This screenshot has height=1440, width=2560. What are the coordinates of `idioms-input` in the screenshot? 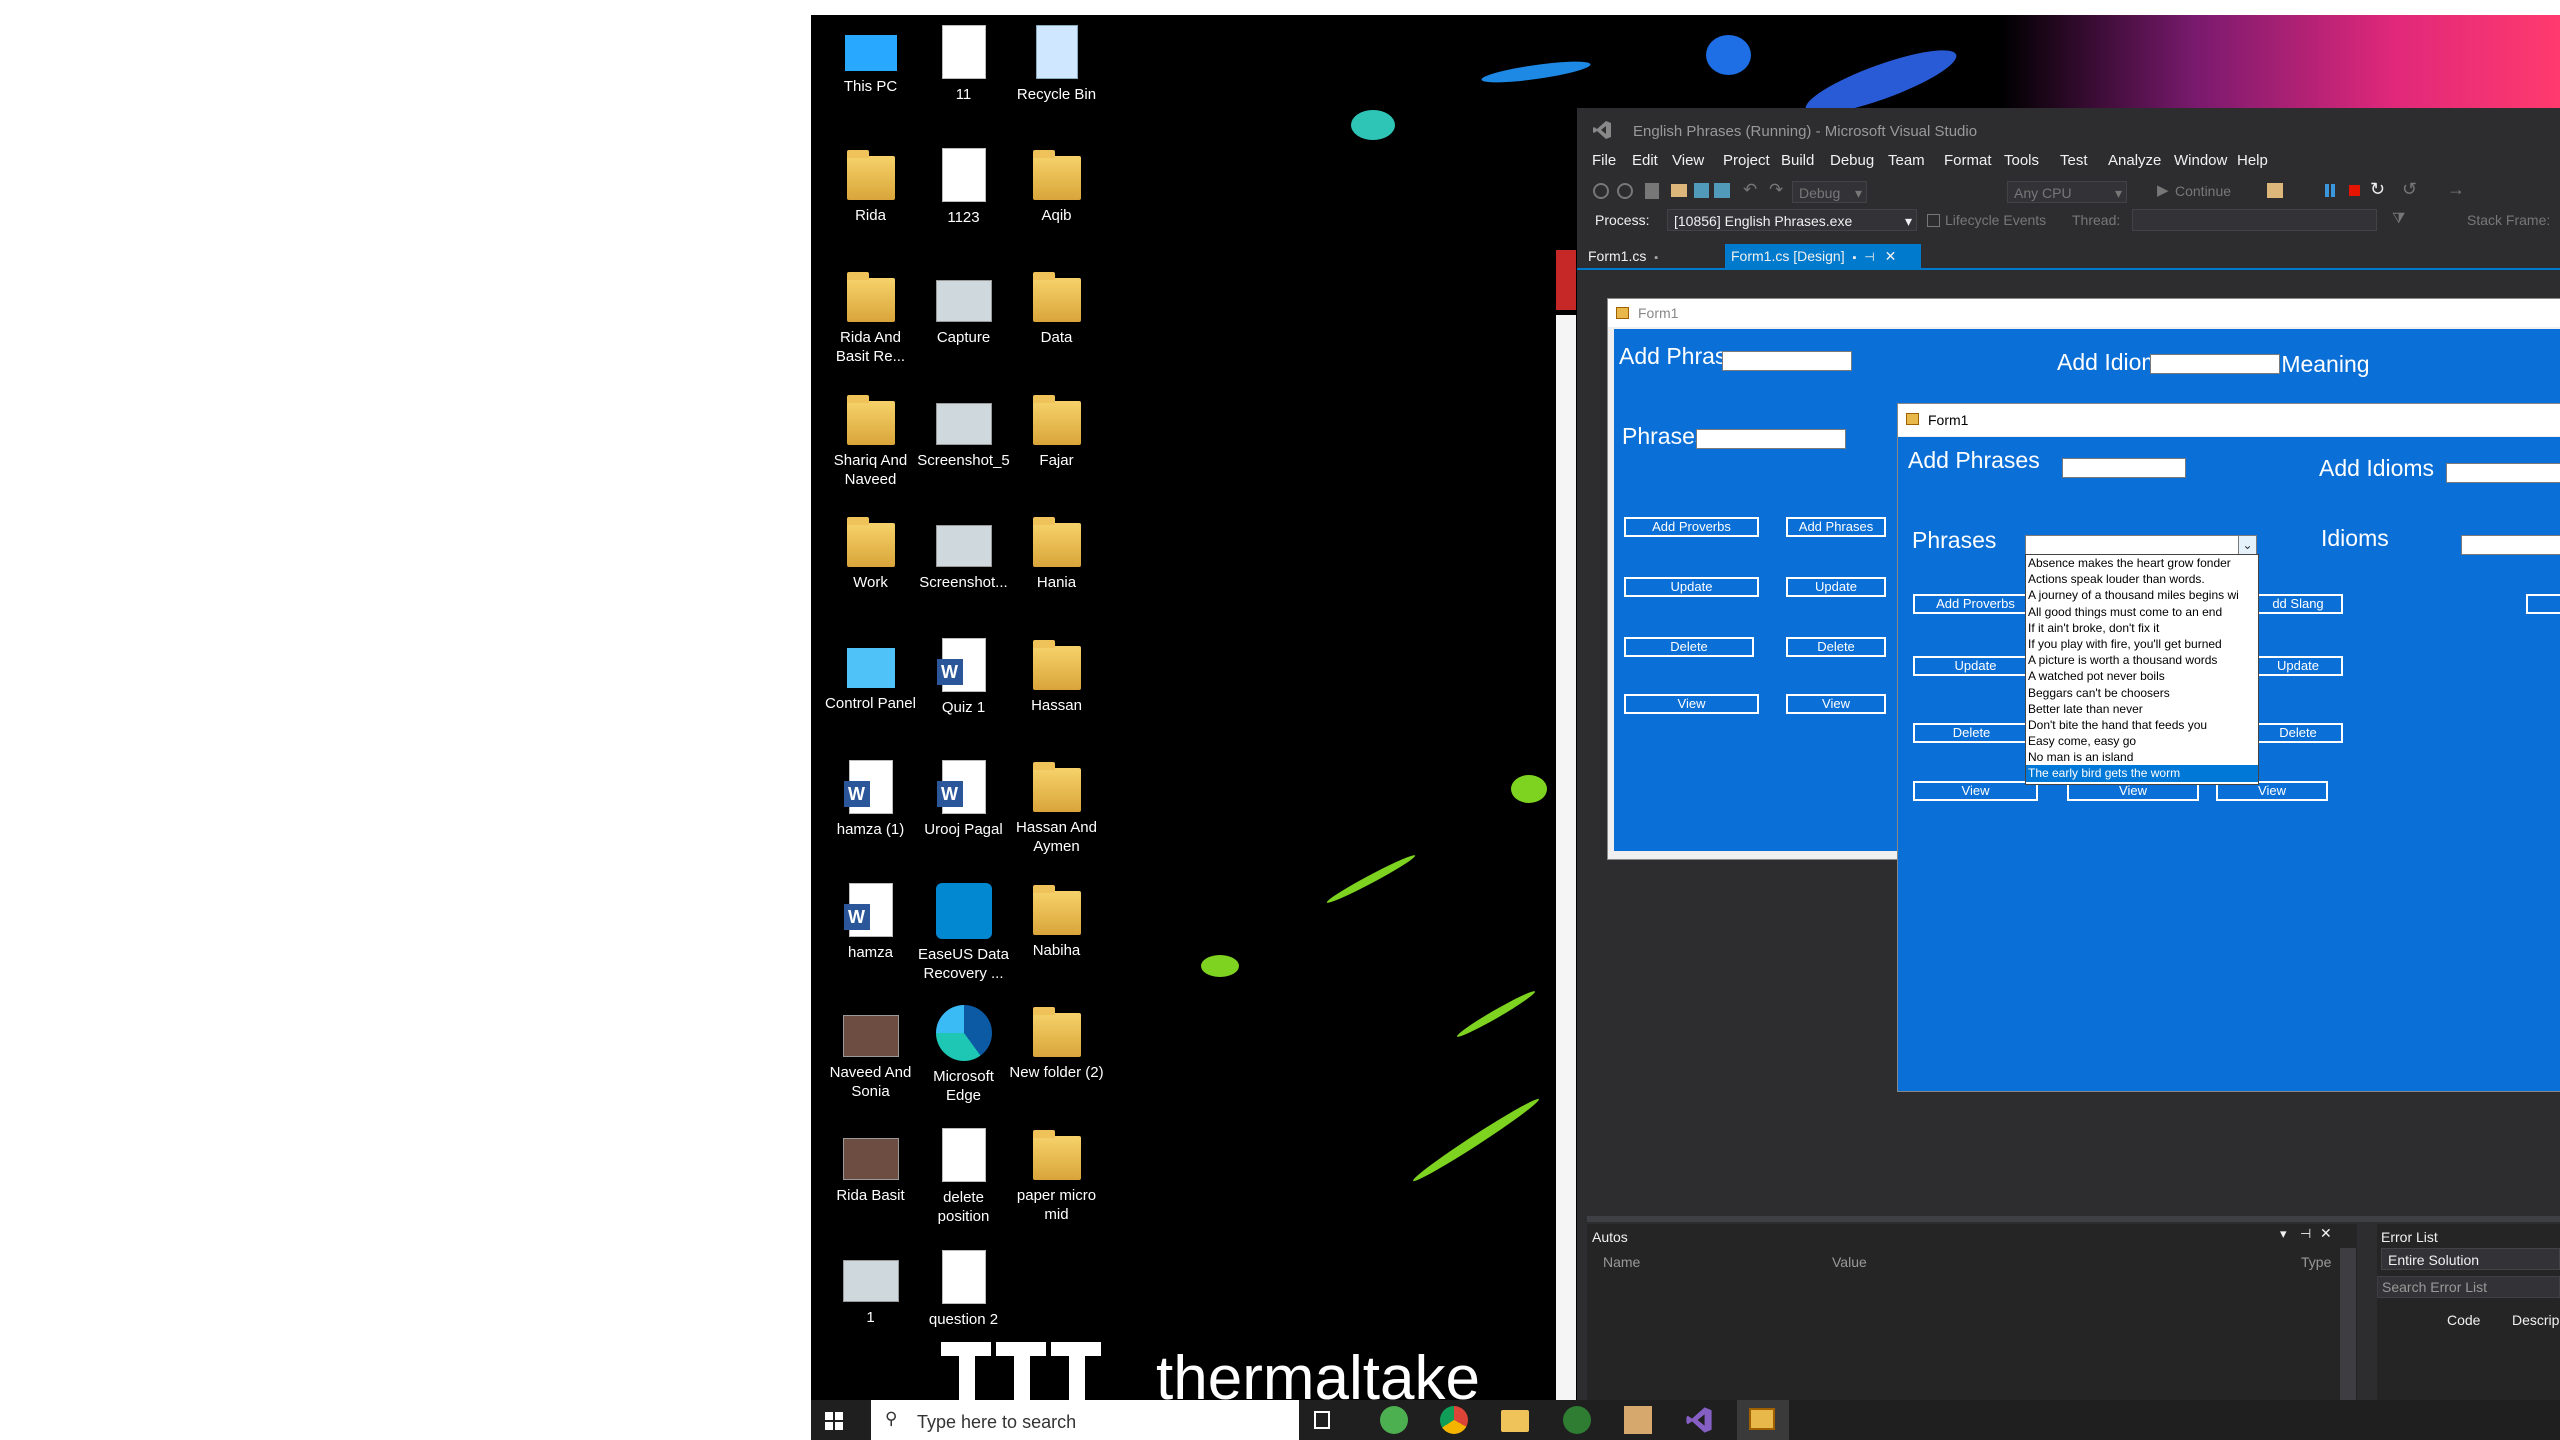 It's located at (2510, 545).